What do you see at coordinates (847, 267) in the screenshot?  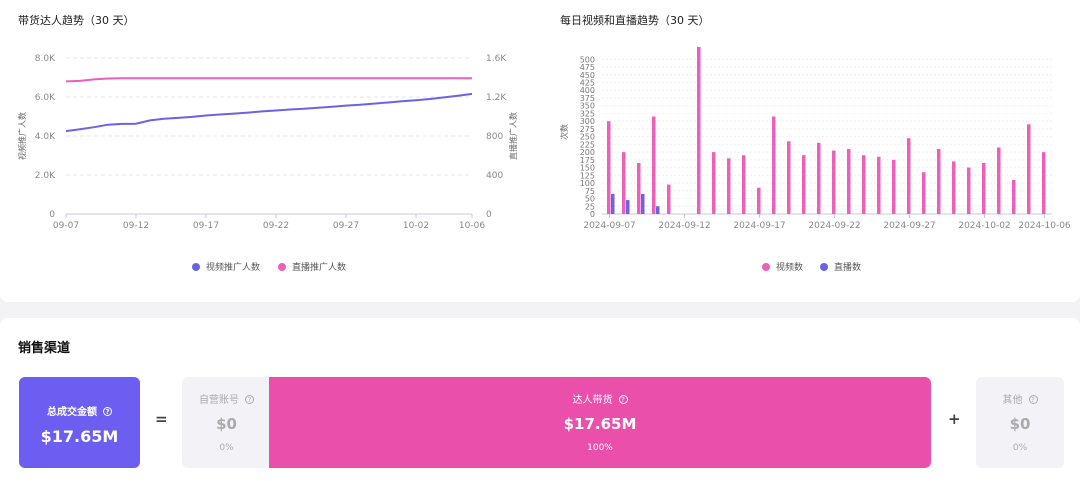 I see `legend-label: 直播数` at bounding box center [847, 267].